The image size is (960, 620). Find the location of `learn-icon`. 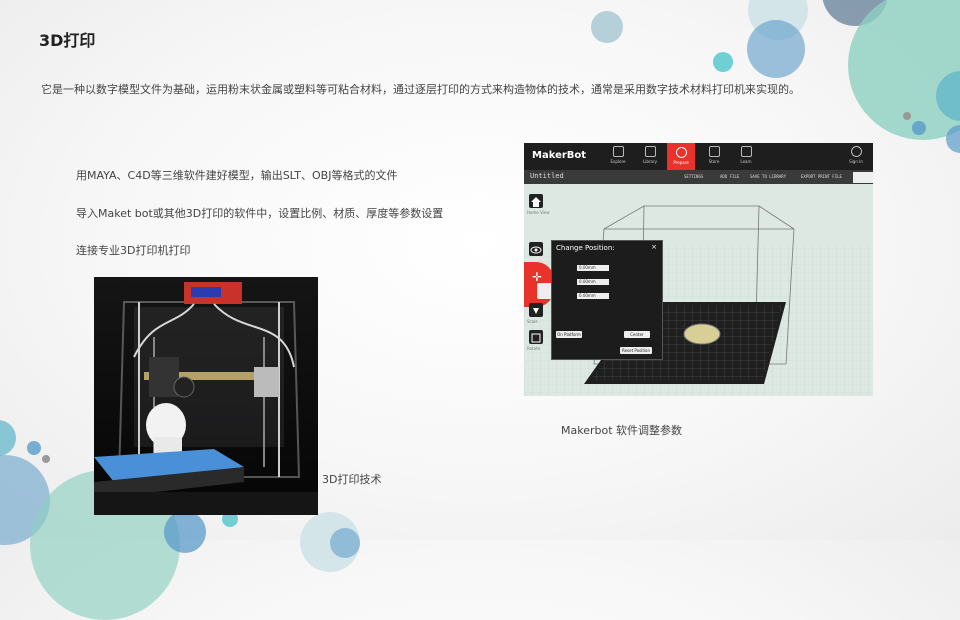

learn-icon is located at coordinates (746, 151).